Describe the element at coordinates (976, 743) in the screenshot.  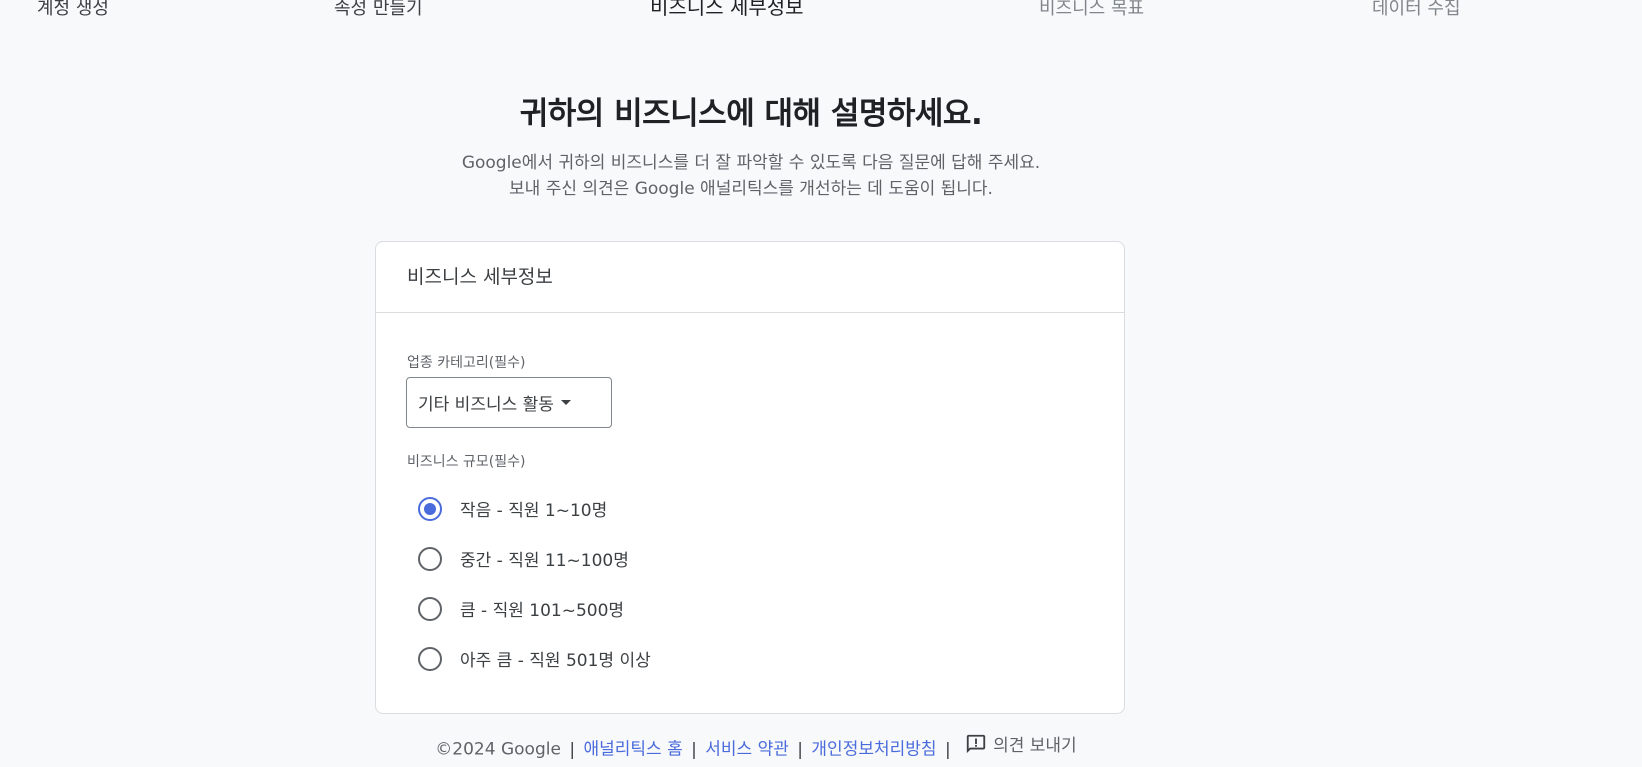
I see `feedback-icon` at that location.